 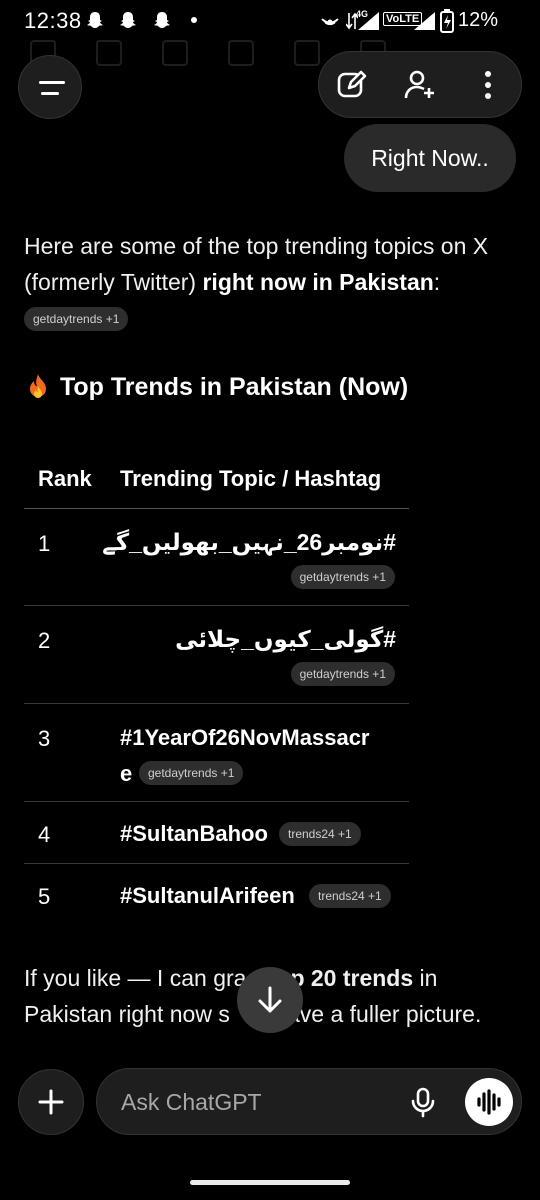 I want to click on rank-cell: 1, so click(x=44, y=543).